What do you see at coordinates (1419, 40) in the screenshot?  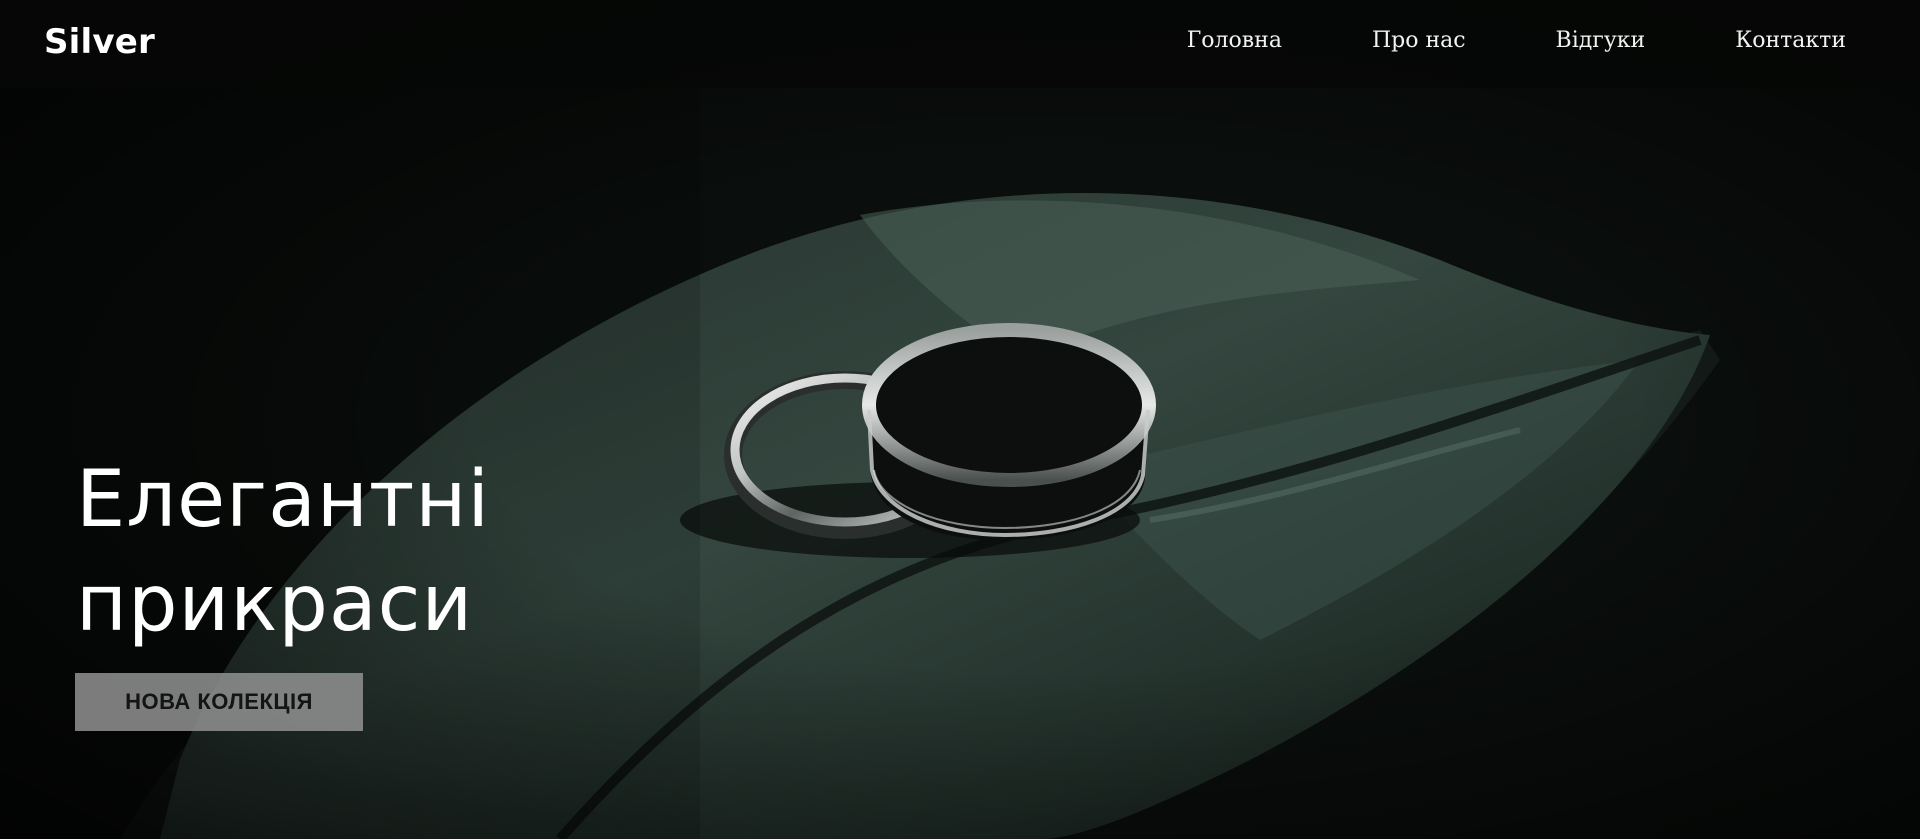 I see `nav-item-about: Про нас` at bounding box center [1419, 40].